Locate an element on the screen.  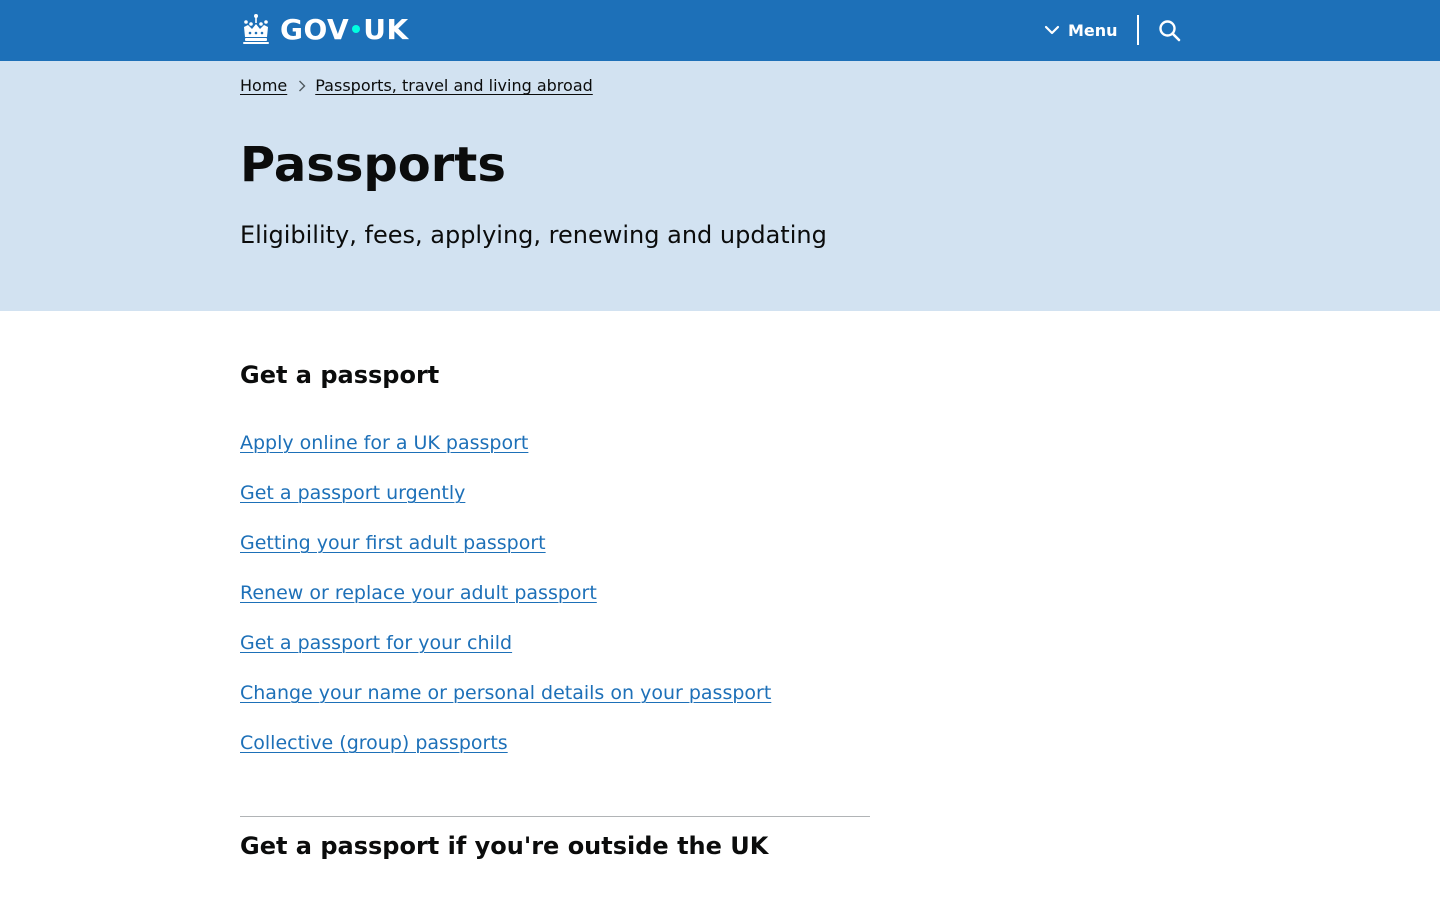
site-header: GOV UK Menu is located at coordinates (720, 30).